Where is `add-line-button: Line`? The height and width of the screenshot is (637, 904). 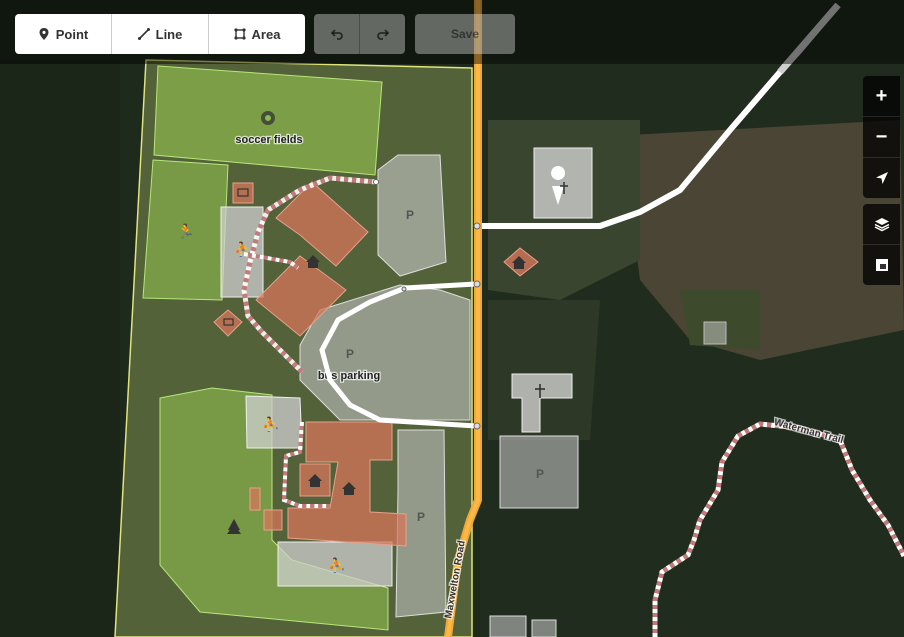 add-line-button: Line is located at coordinates (160, 34).